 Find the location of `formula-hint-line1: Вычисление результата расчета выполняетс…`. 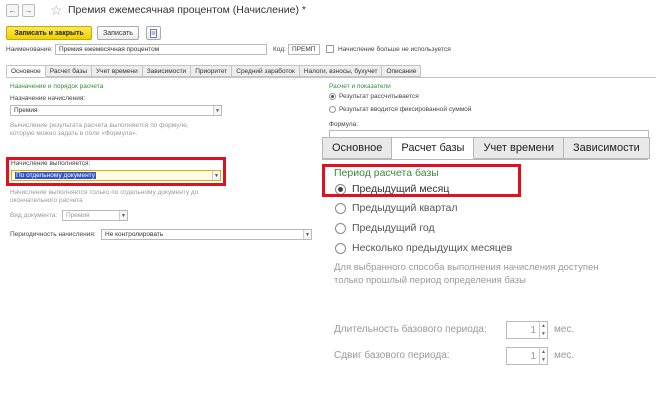

formula-hint-line1: Вычисление результата расчета выполняетс… is located at coordinates (99, 125).